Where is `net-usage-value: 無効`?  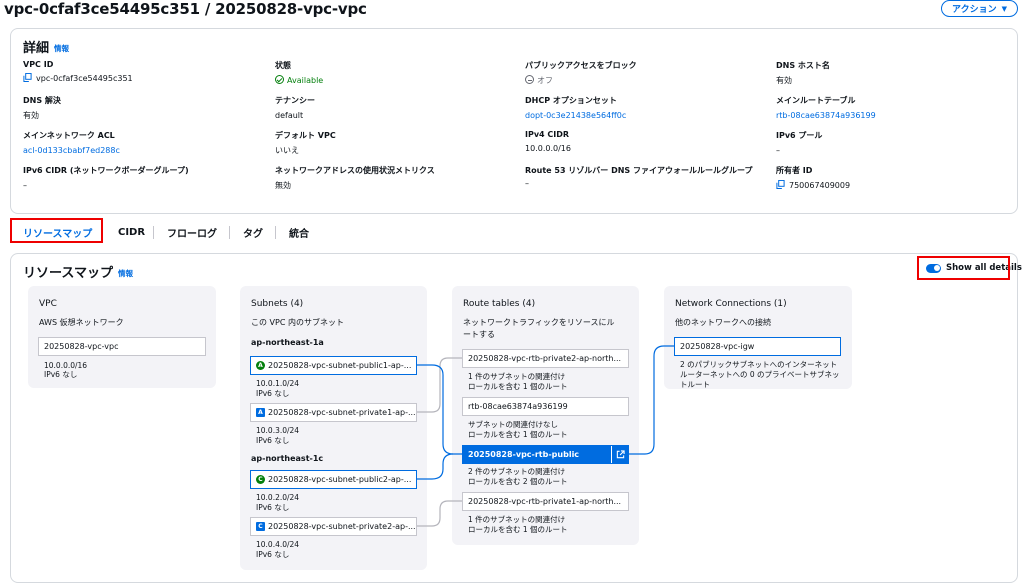
net-usage-value: 無効 is located at coordinates (283, 185).